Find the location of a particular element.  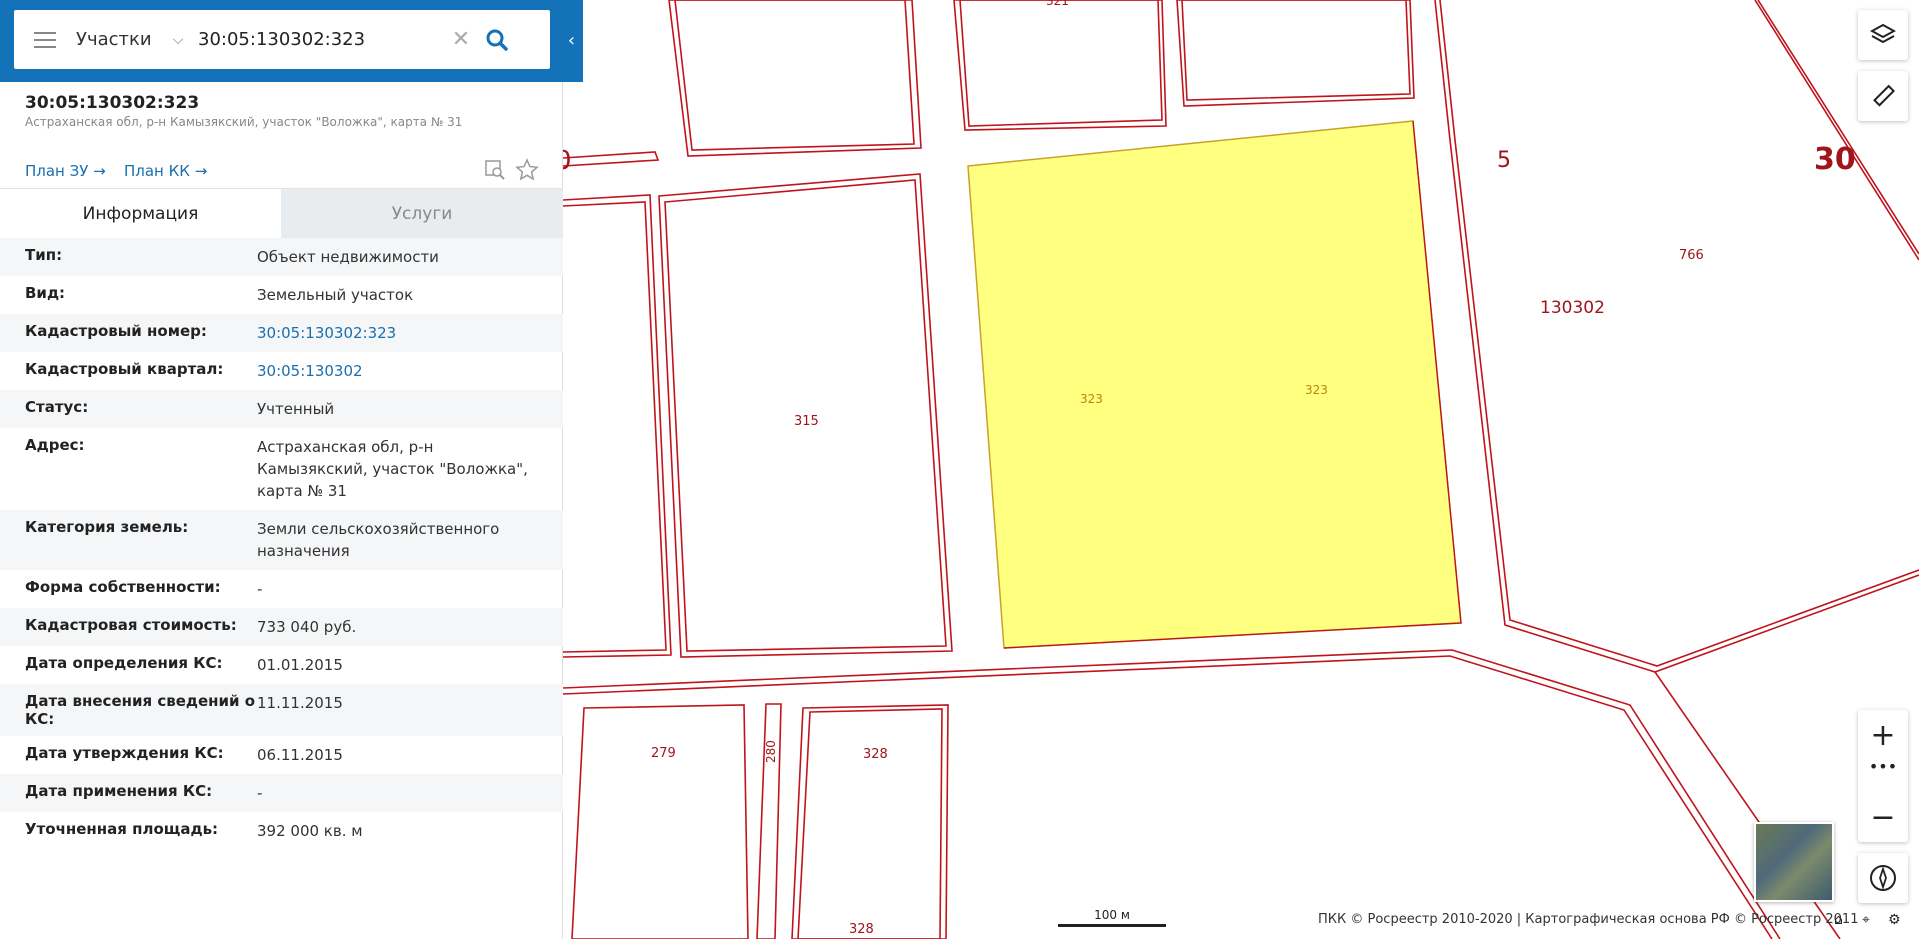

scale-bar: 100 м is located at coordinates (1112, 917).